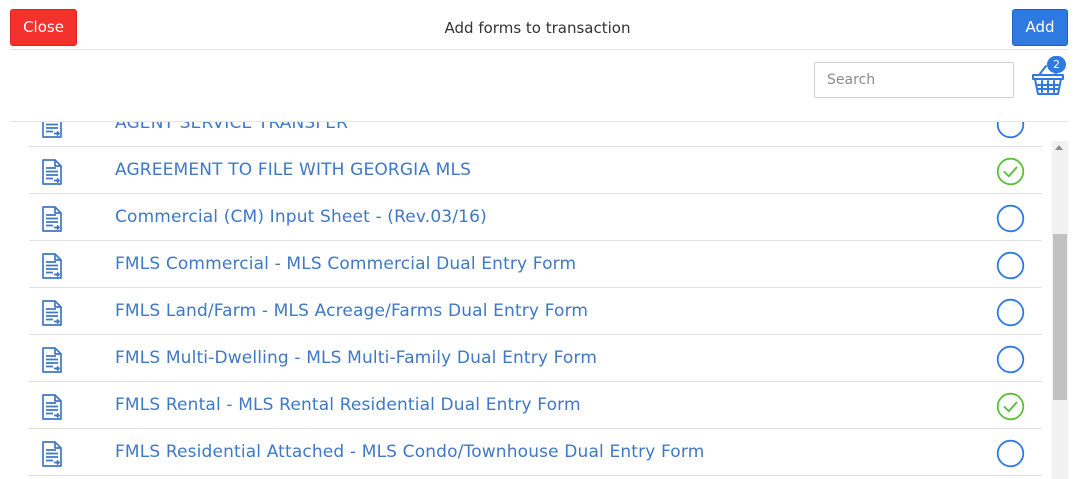 This screenshot has width=1075, height=479. Describe the element at coordinates (231, 127) in the screenshot. I see `form-name-link: AGENT SERVICE TRANSFER` at that location.